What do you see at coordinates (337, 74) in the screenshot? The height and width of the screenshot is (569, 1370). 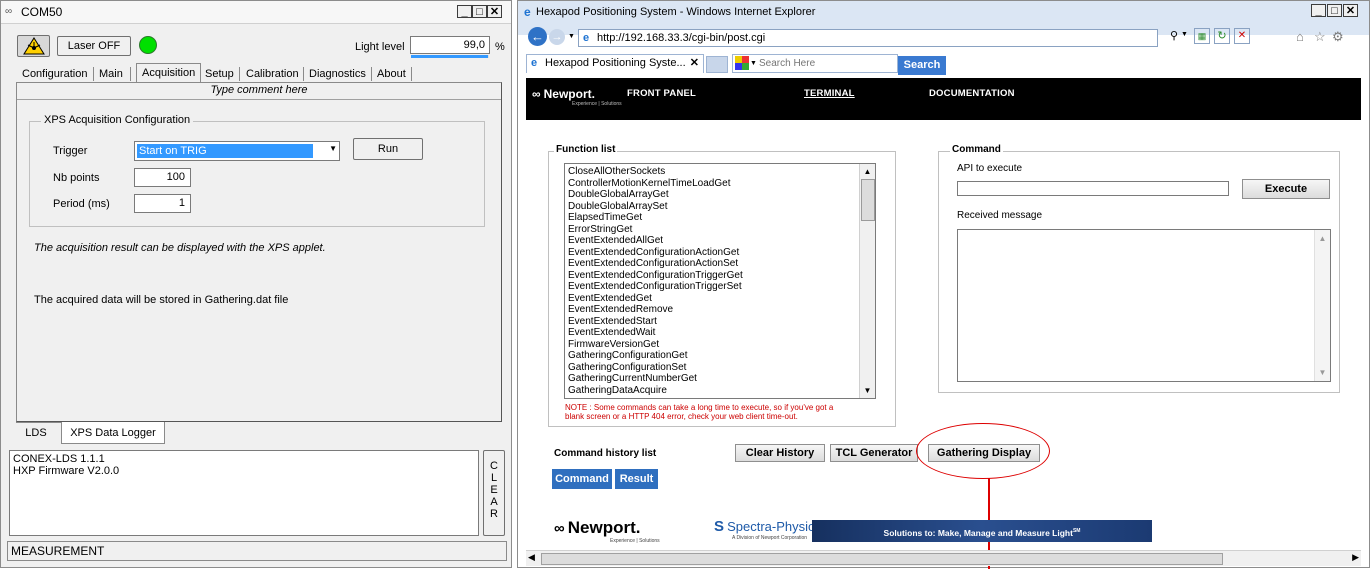 I see `tab-diagnostics: Diagnostics` at bounding box center [337, 74].